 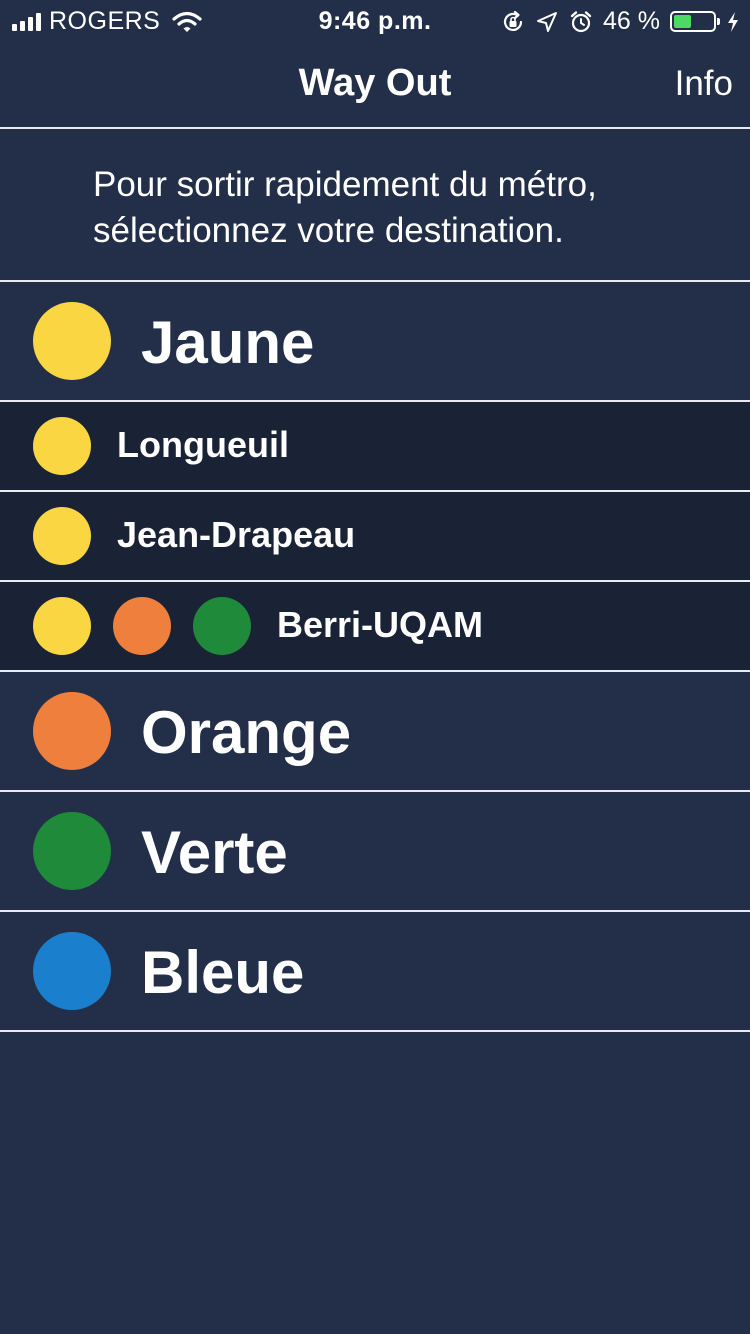 I want to click on line-row-bleue: Bleue, so click(x=375, y=971).